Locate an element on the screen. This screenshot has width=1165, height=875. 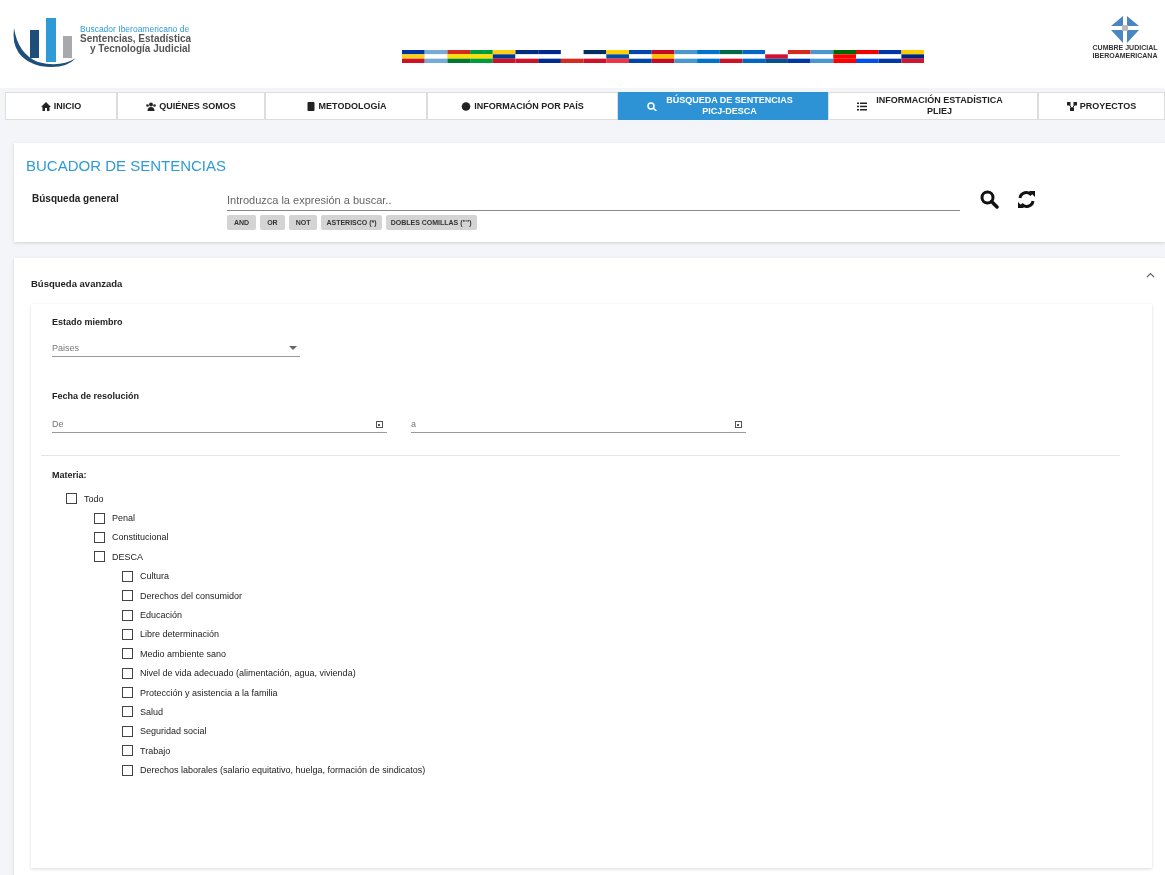
cross-logo-icon is located at coordinates (1125, 29).